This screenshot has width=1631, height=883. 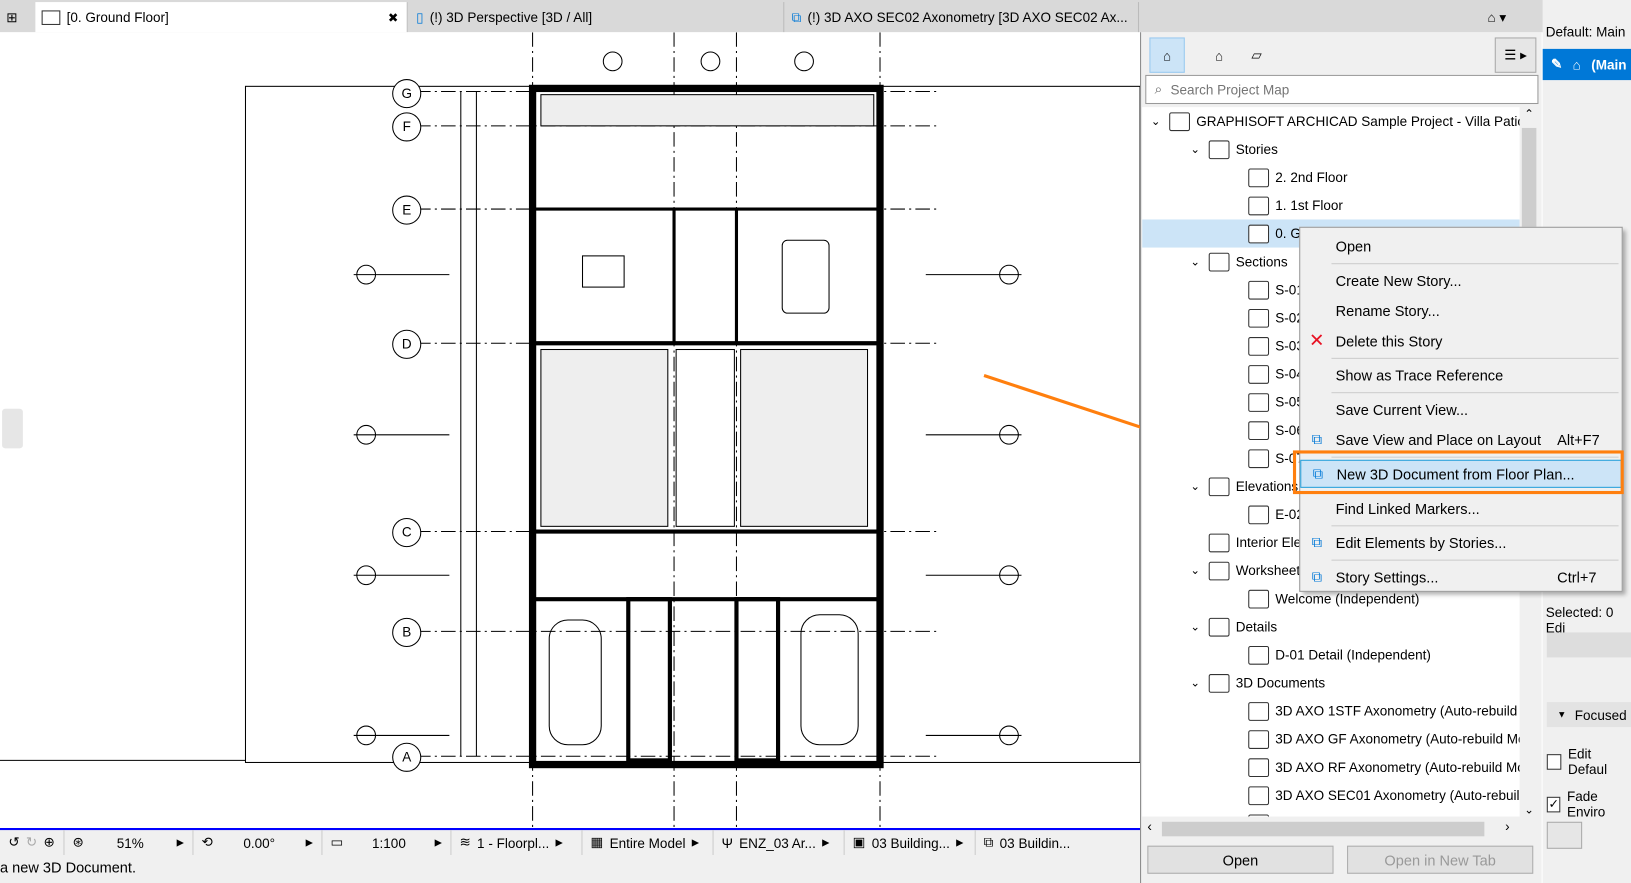 I want to click on focused-section-toggle: ▼ Focused, so click(x=1588, y=715).